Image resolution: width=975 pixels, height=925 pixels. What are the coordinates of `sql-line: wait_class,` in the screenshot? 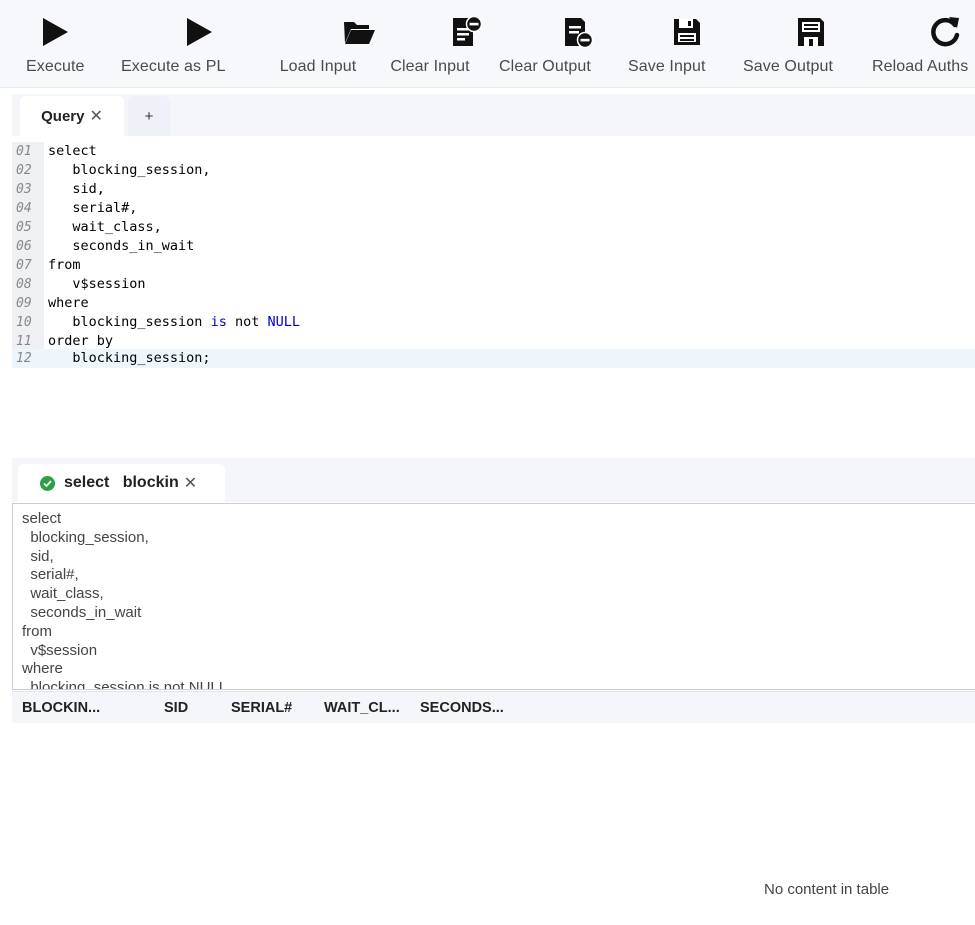 It's located at (63, 594).